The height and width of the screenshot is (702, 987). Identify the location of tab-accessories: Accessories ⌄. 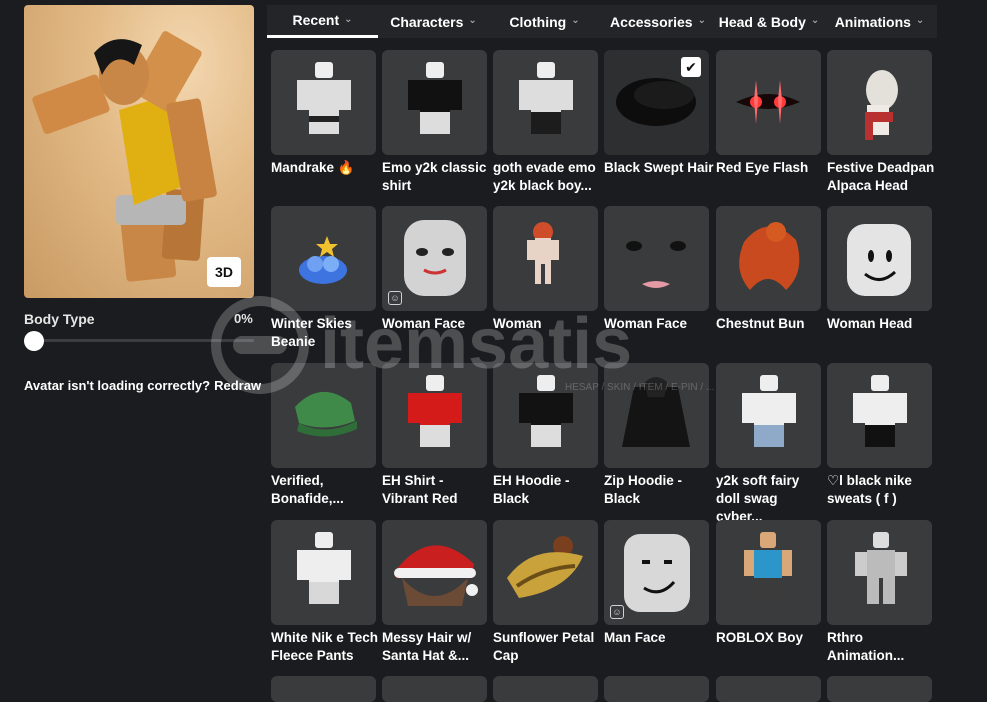
(658, 21).